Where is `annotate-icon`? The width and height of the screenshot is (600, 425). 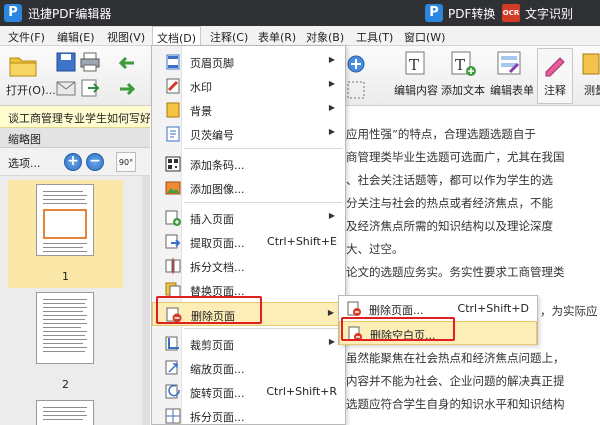
annotate-icon is located at coordinates (555, 64).